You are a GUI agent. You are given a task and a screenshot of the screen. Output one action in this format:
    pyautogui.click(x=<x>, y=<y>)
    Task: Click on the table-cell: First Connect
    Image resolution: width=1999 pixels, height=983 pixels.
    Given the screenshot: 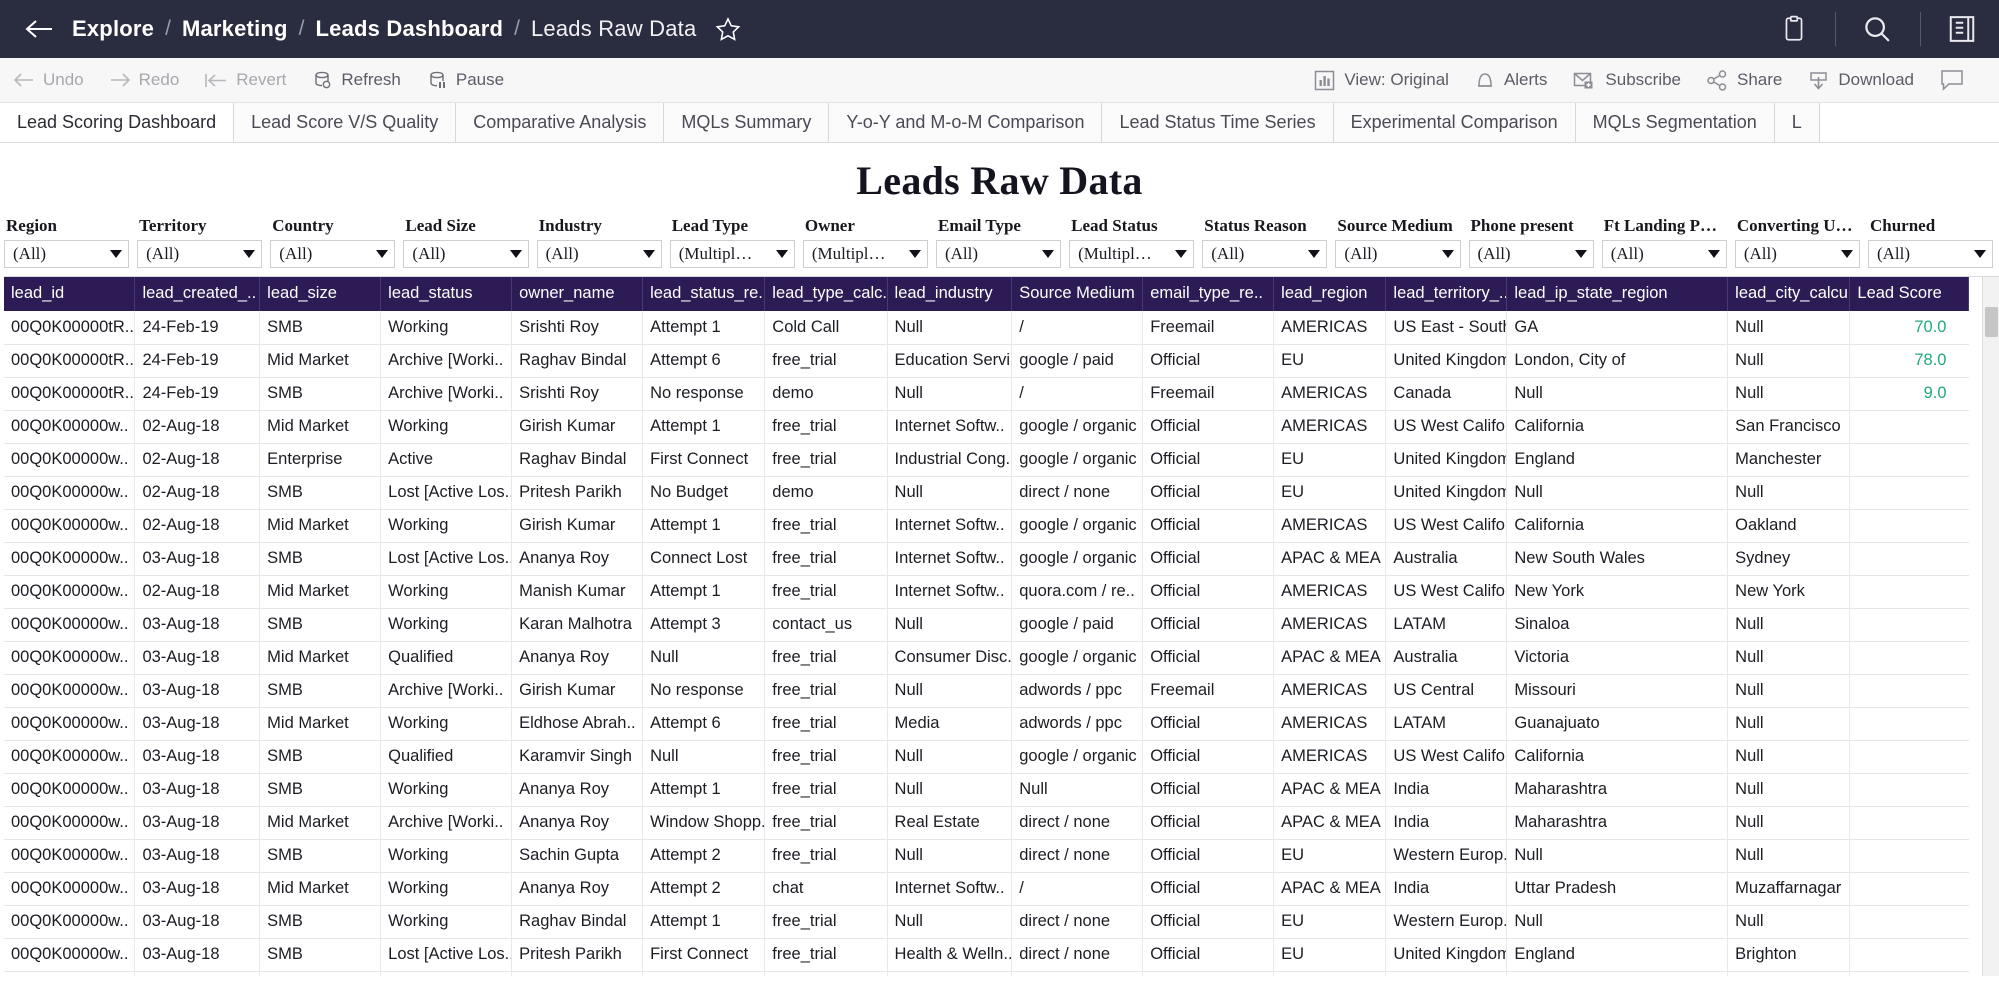 What is the action you would take?
    pyautogui.click(x=704, y=955)
    